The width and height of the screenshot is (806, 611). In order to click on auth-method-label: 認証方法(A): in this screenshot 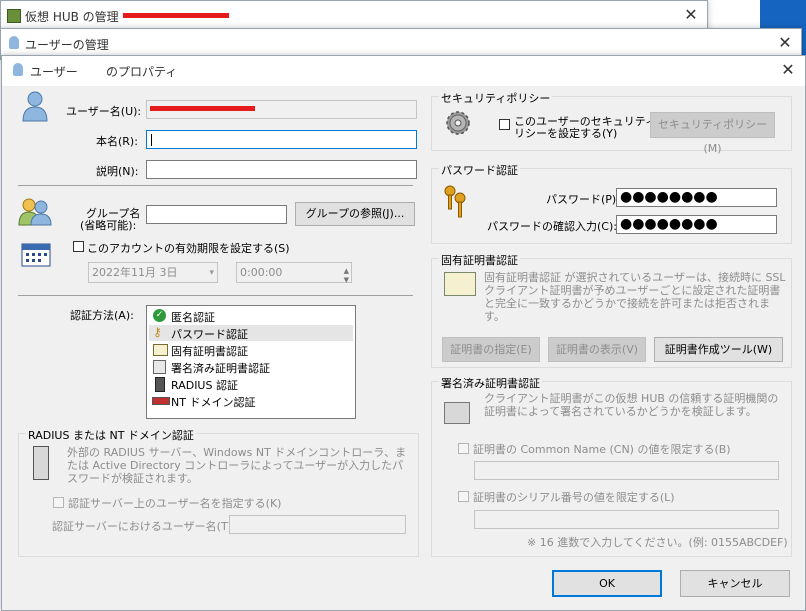, I will do `click(102, 315)`.